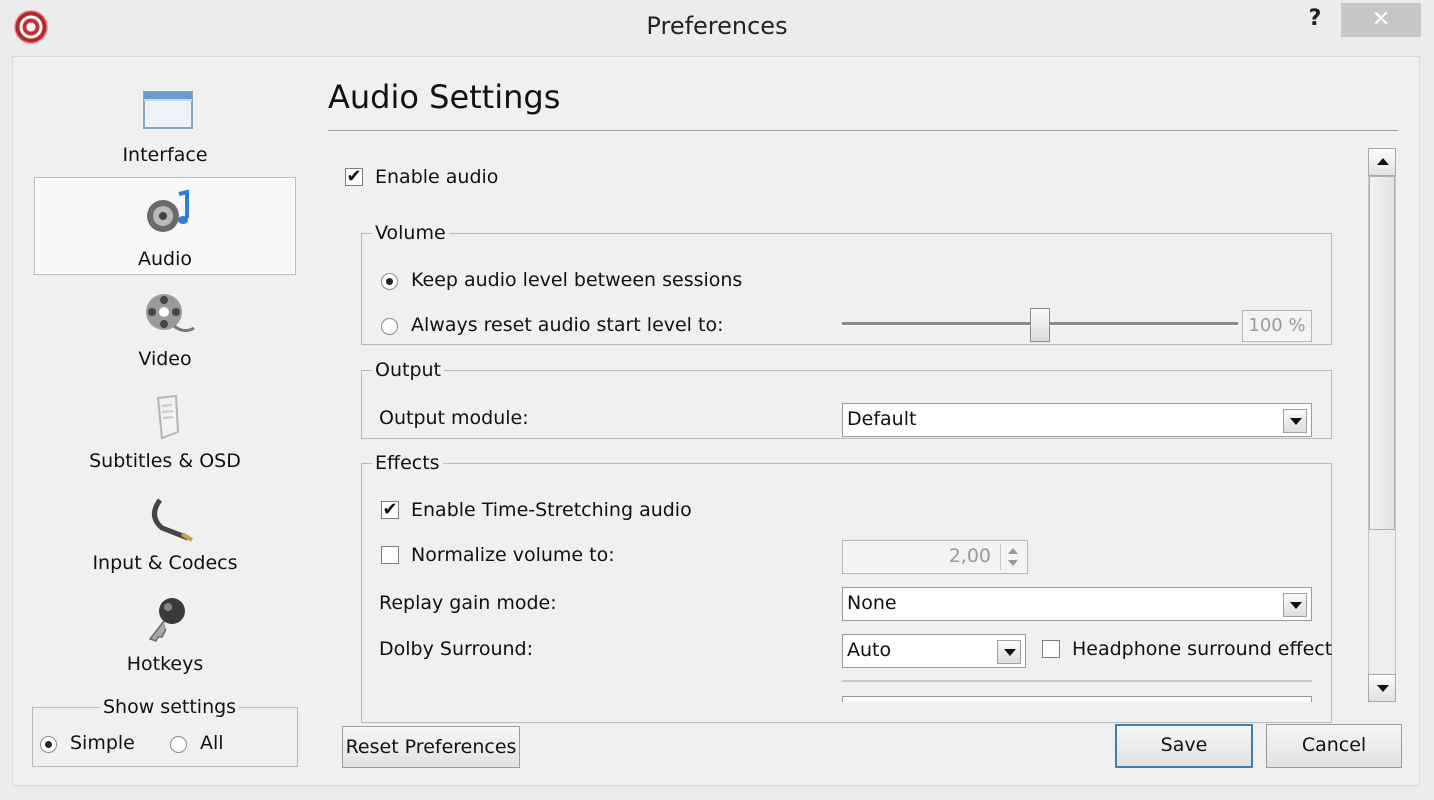 The image size is (1434, 800). What do you see at coordinates (102, 743) in the screenshot?
I see `show-simple-label: Simple` at bounding box center [102, 743].